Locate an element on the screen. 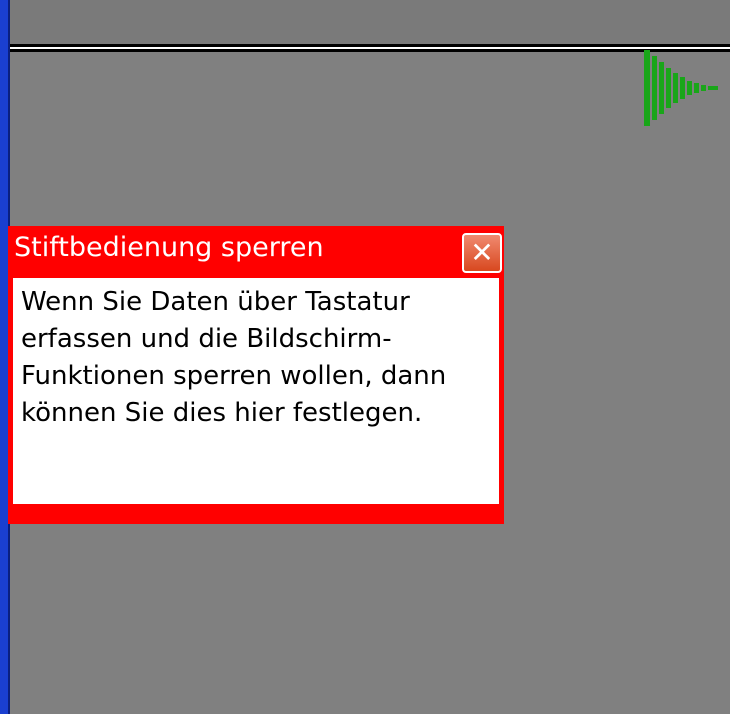  tooltip-title: Stiftbedienung sperren is located at coordinates (169, 247).